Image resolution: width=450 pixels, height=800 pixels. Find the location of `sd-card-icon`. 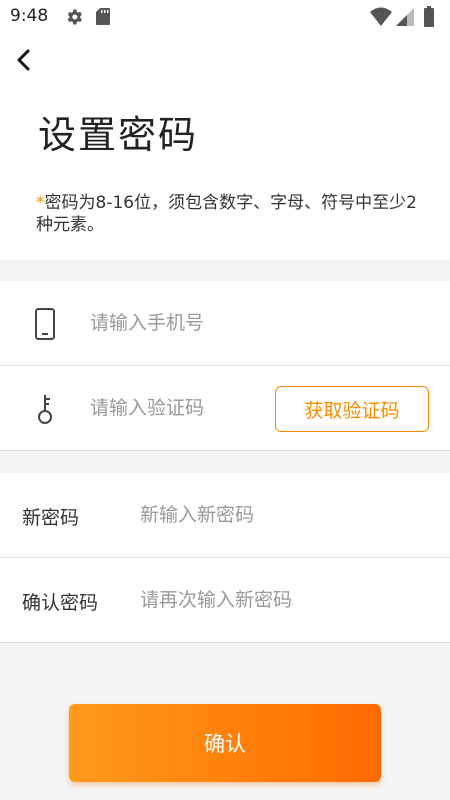

sd-card-icon is located at coordinates (103, 16).